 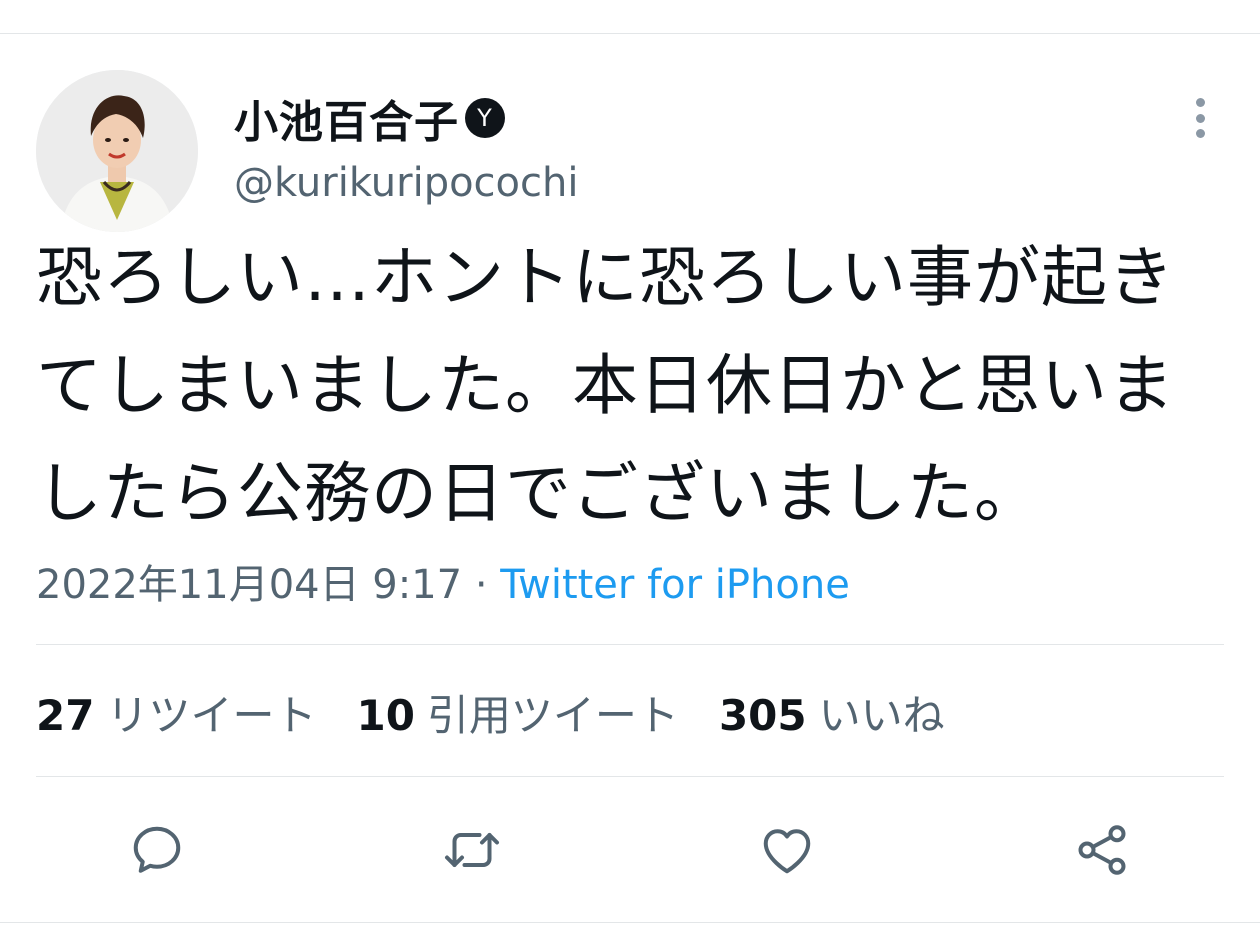 What do you see at coordinates (385, 715) in the screenshot?
I see `quotes-count: 10` at bounding box center [385, 715].